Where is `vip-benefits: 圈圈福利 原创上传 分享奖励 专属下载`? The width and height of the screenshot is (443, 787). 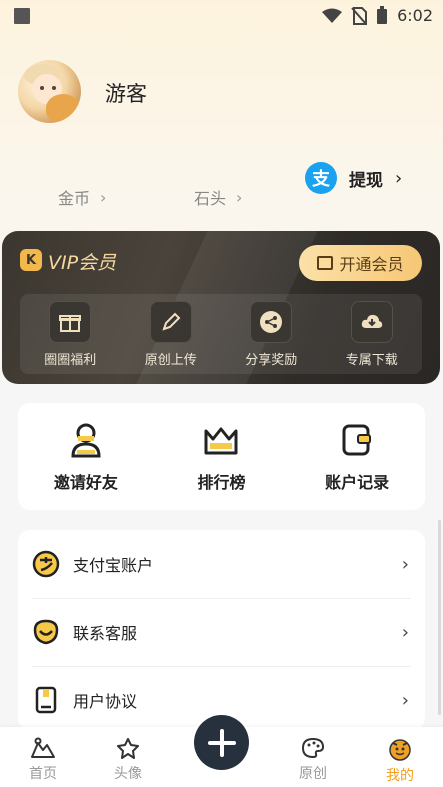
vip-benefits: 圈圈福利 原创上传 分享奖励 专属下载 is located at coordinates (221, 334).